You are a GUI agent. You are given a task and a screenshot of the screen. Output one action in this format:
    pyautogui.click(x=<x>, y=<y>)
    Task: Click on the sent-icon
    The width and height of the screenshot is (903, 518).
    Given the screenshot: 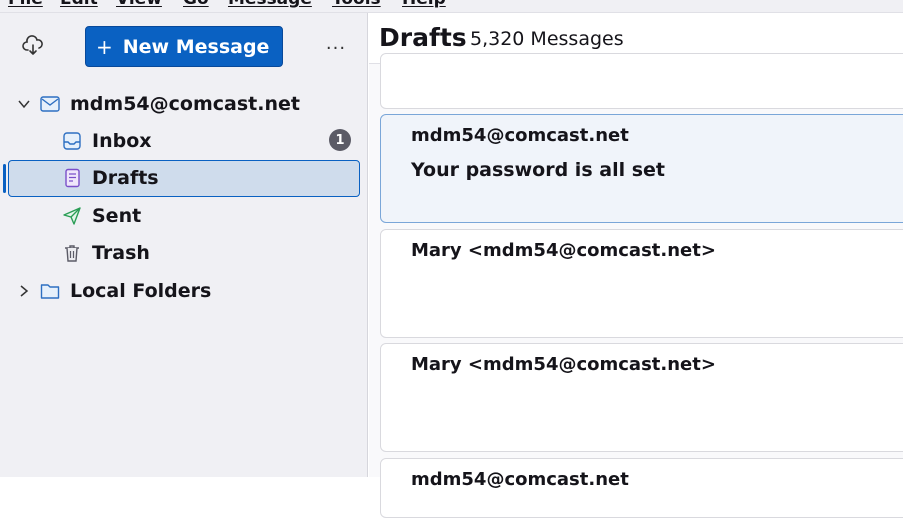 What is the action you would take?
    pyautogui.click(x=72, y=216)
    